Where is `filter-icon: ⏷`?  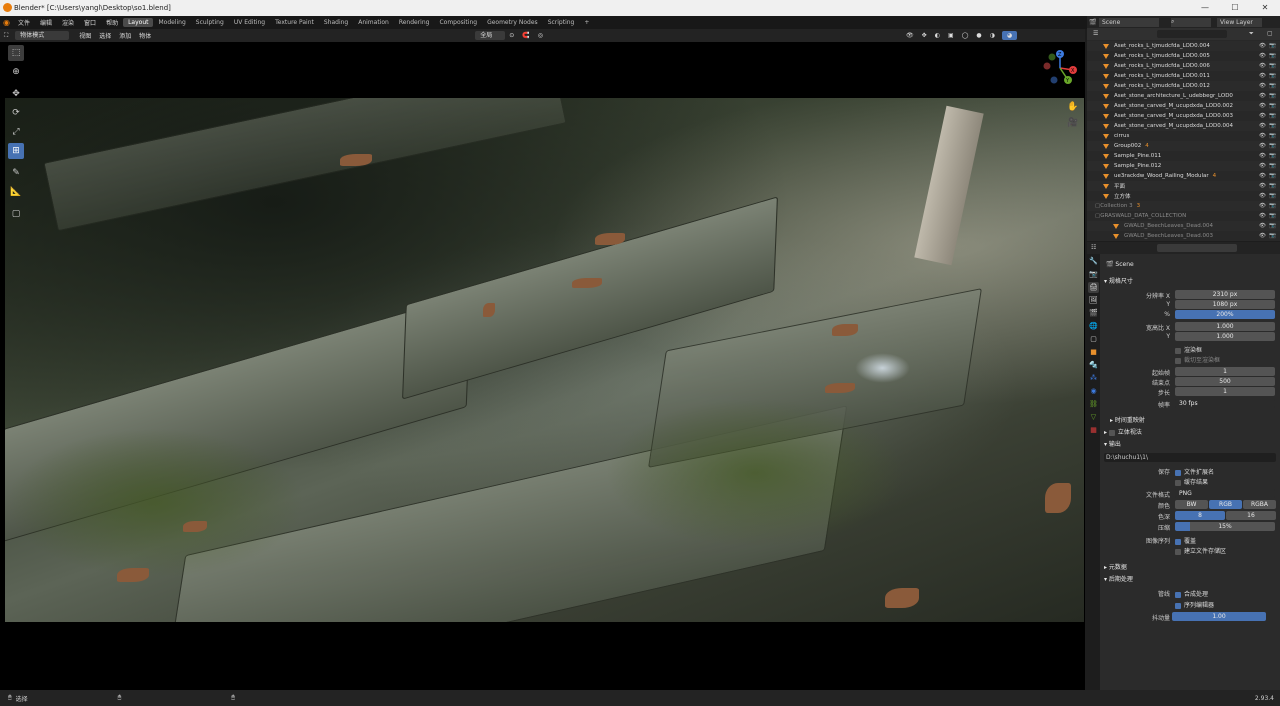
filter-icon: ⏷ is located at coordinates (1251, 34).